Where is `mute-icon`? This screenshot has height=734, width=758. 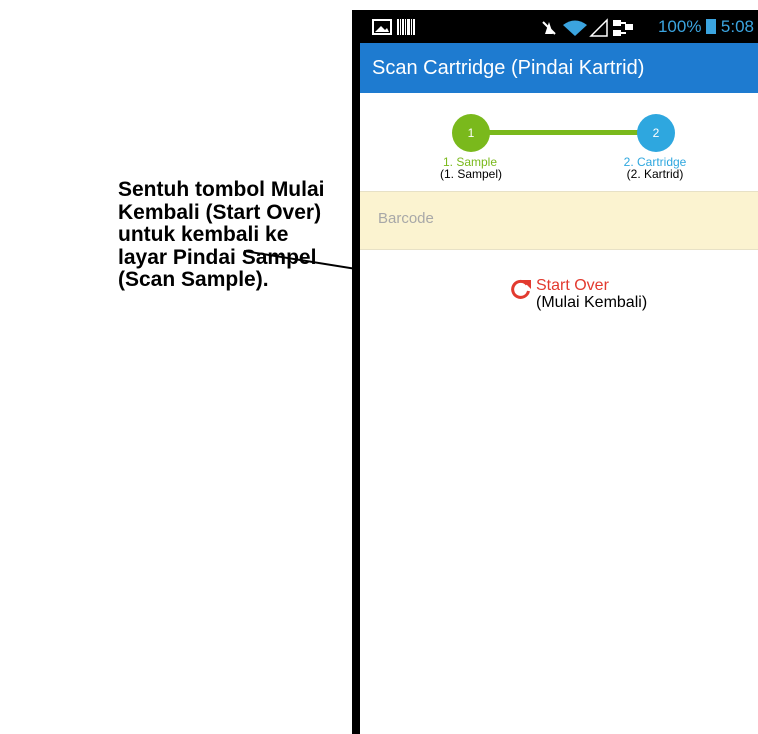 mute-icon is located at coordinates (549, 27).